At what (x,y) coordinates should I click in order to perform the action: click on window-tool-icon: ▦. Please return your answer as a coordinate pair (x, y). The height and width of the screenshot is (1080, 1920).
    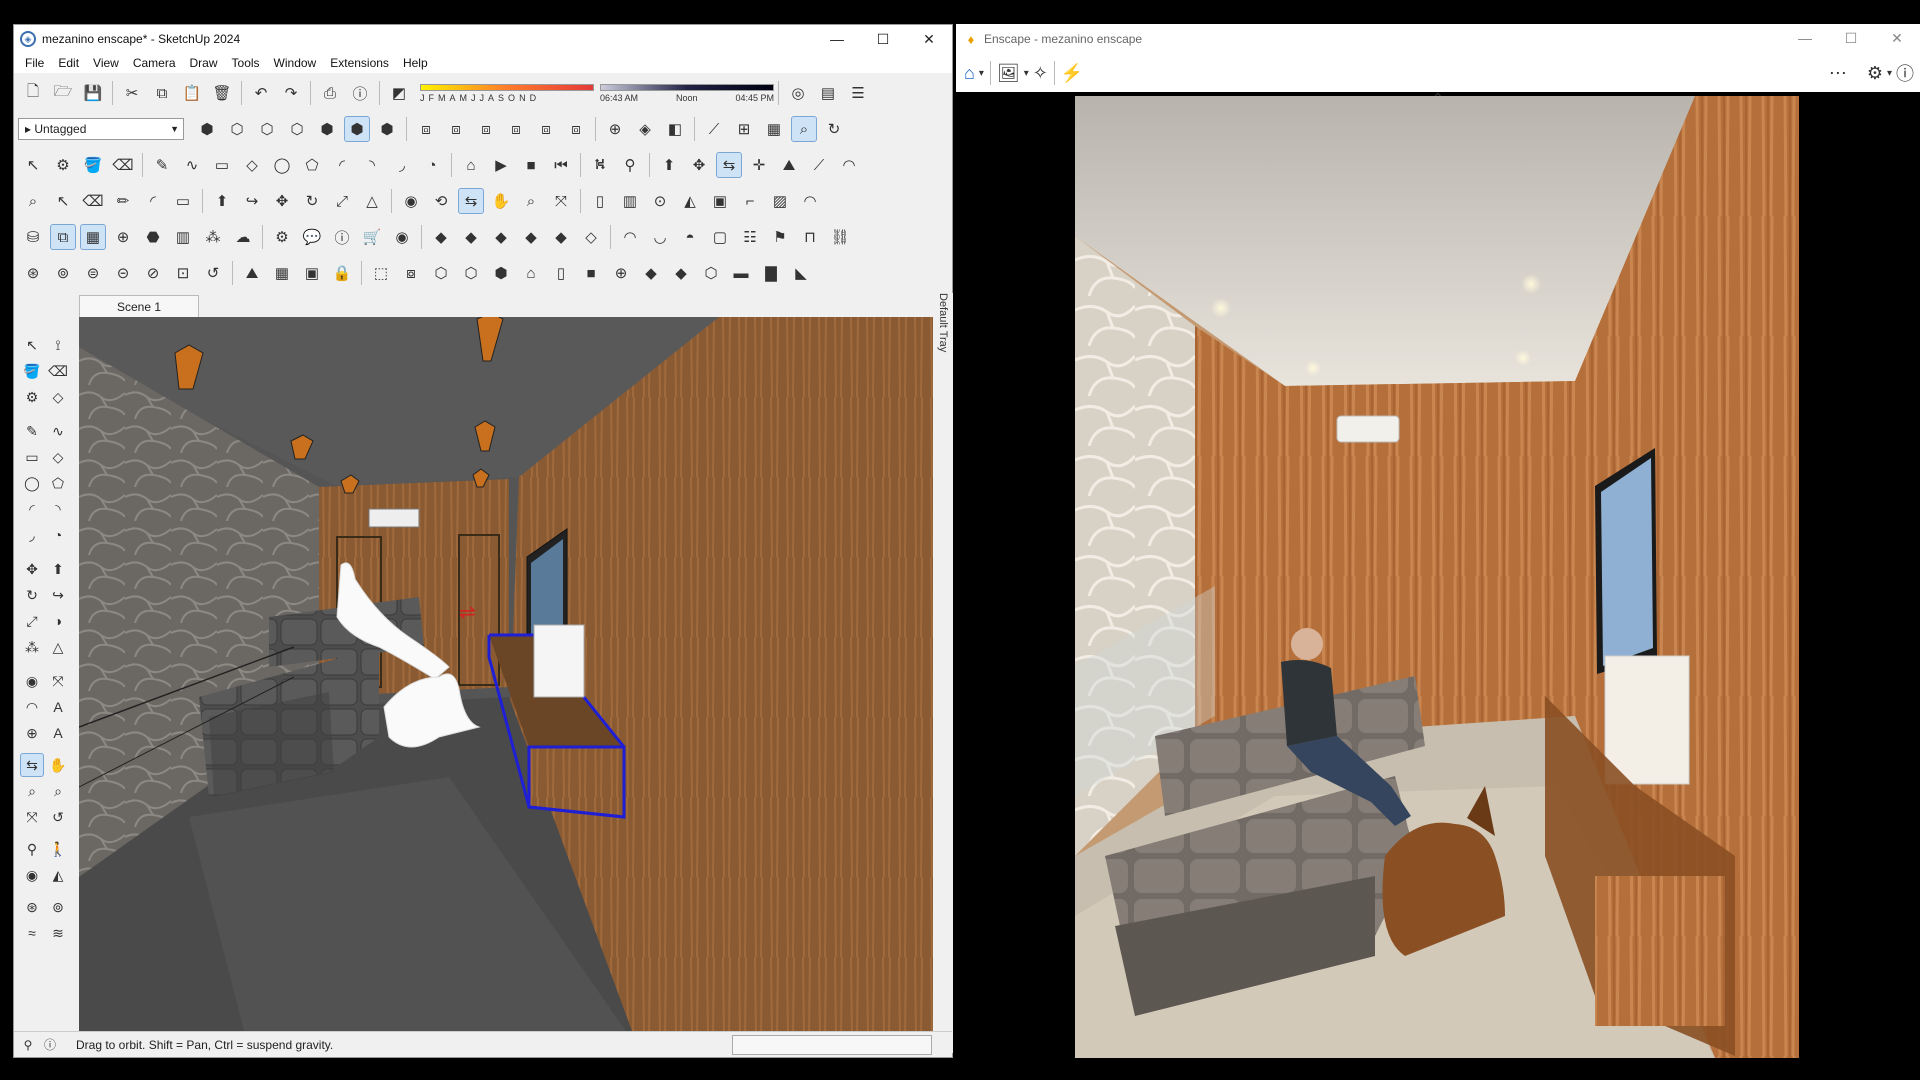
    Looking at the image, I should click on (282, 273).